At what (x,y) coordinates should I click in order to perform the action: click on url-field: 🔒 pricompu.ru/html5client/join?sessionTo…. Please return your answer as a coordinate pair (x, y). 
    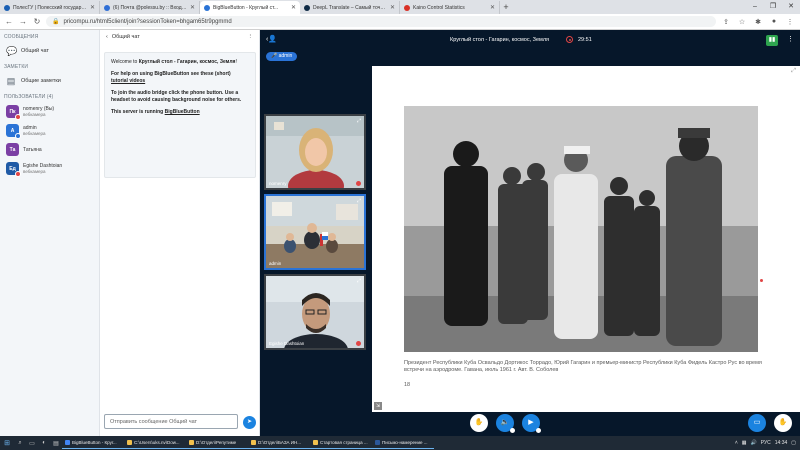
    Looking at the image, I should click on (381, 21).